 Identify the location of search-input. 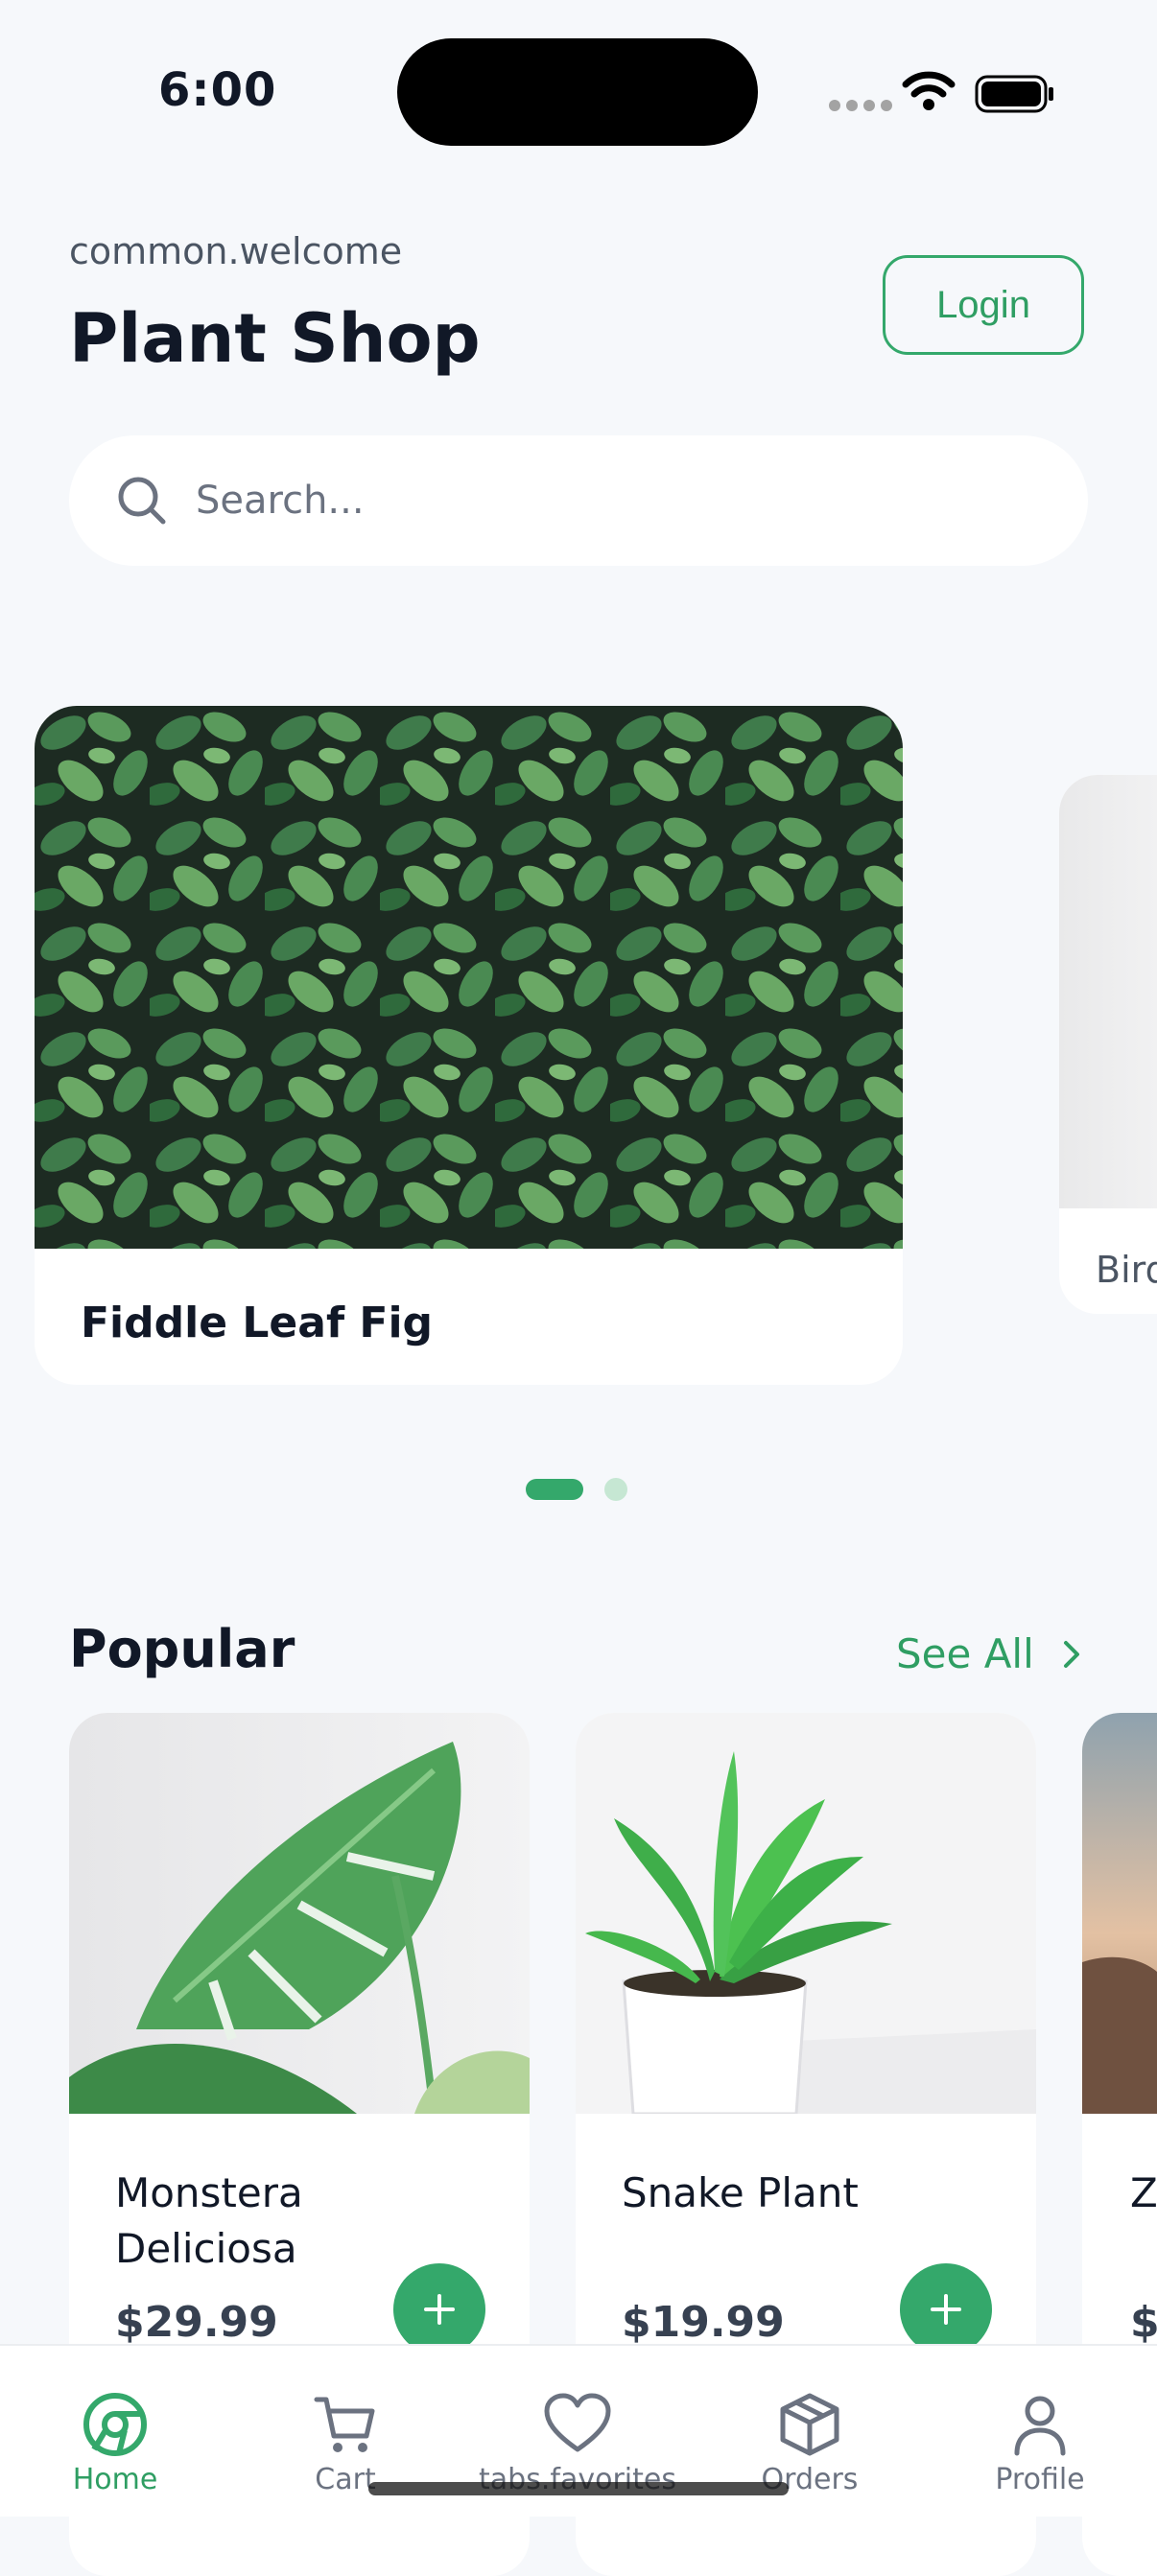
(579, 501).